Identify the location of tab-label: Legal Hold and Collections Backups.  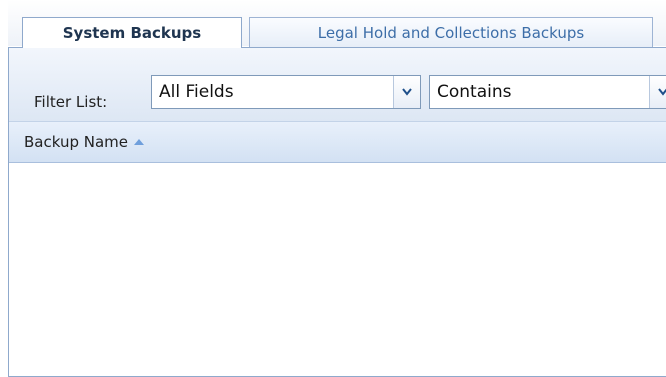
(451, 32).